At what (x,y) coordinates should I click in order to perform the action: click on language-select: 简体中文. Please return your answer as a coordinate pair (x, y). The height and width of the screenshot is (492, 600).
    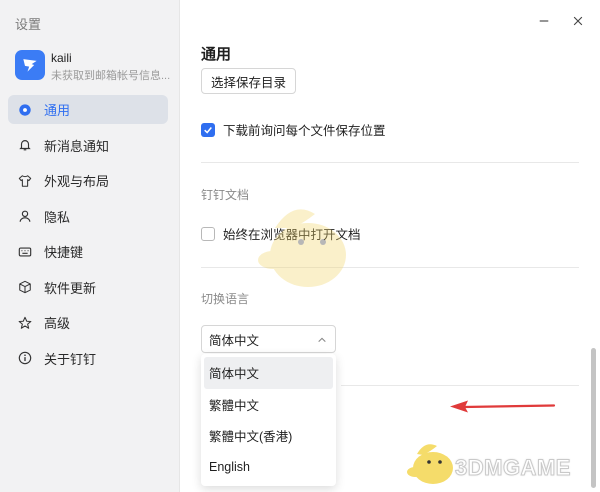
    Looking at the image, I should click on (268, 339).